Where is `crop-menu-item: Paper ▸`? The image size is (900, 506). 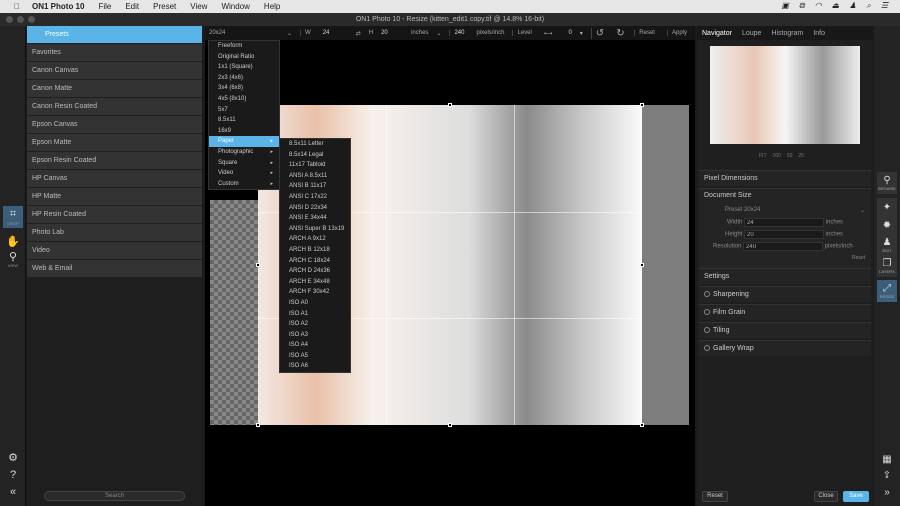 crop-menu-item: Paper ▸ is located at coordinates (244, 141).